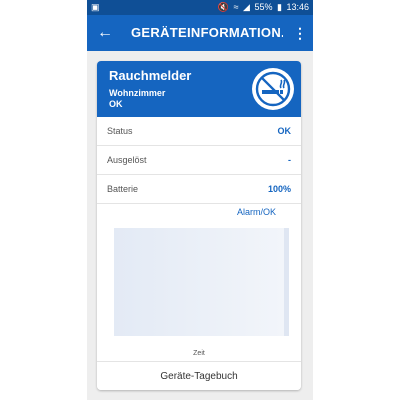  I want to click on chart-x-label: Zeit, so click(199, 353).